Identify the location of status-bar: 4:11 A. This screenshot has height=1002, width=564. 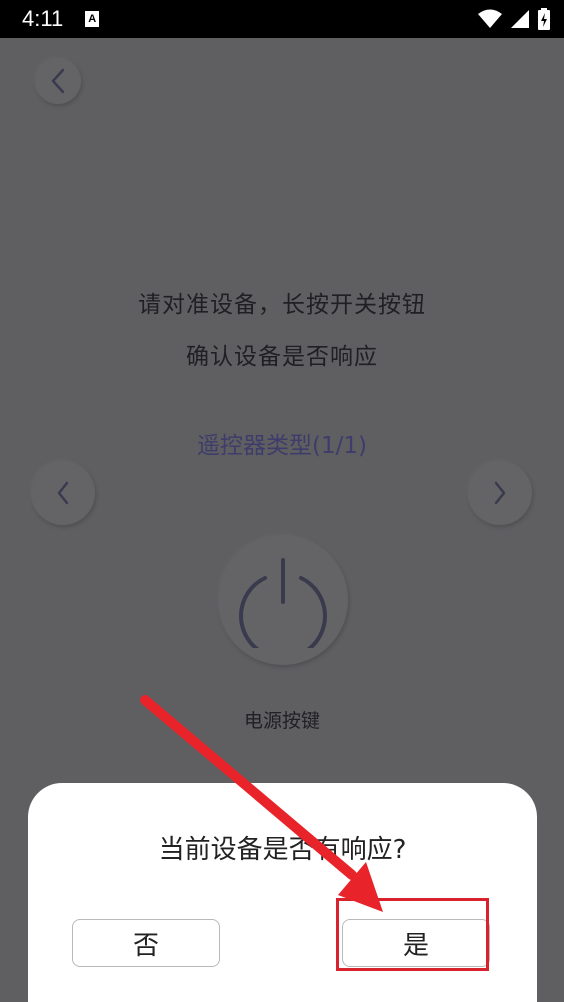
(282, 19).